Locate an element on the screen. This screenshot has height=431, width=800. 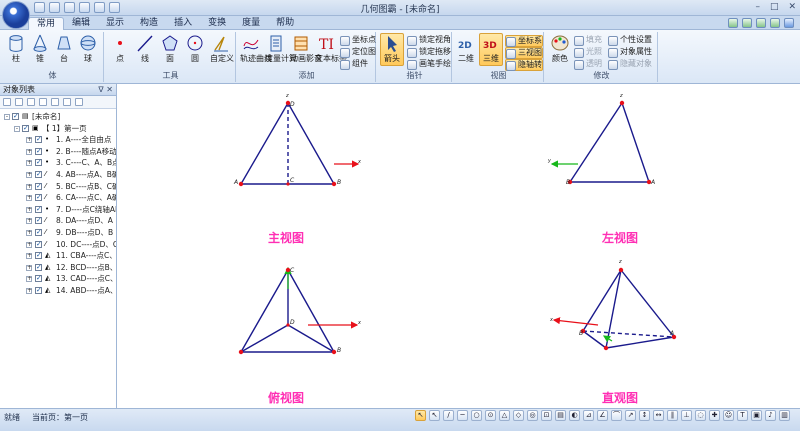
filter-icon is located at coordinates (19, 102).